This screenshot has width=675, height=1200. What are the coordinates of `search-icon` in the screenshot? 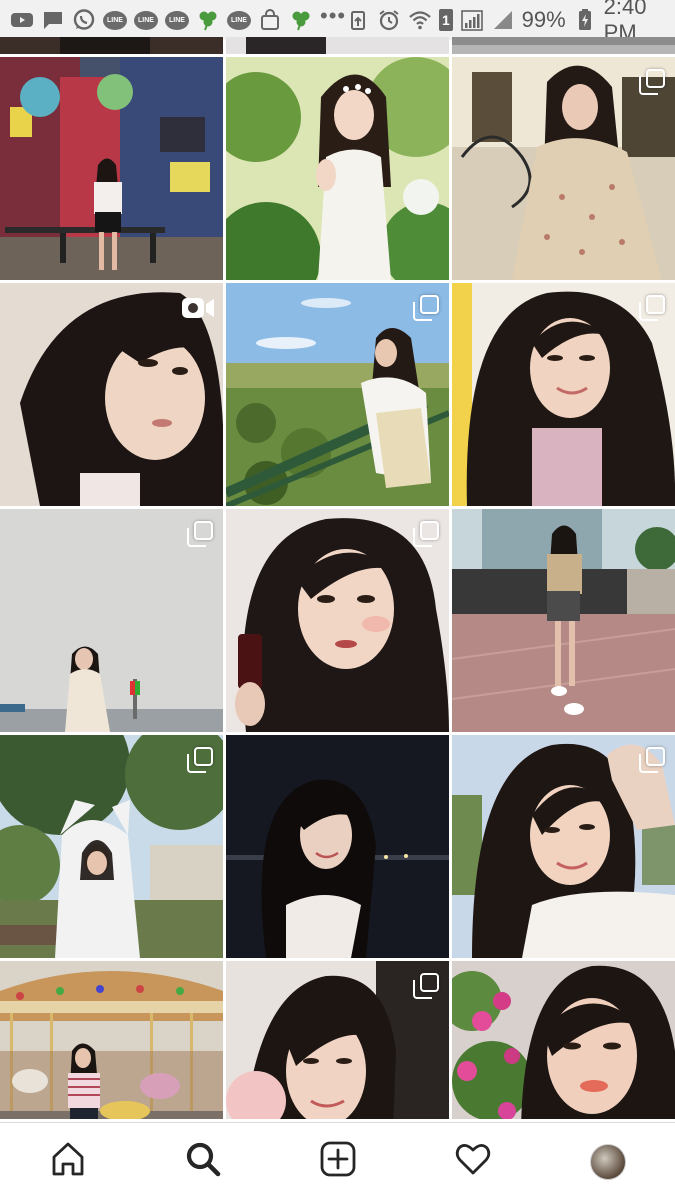 It's located at (203, 1161).